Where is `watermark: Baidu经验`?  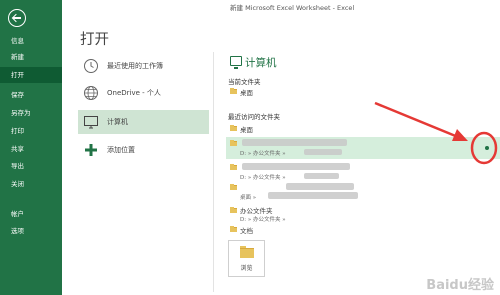 watermark: Baidu经验 is located at coordinates (460, 285).